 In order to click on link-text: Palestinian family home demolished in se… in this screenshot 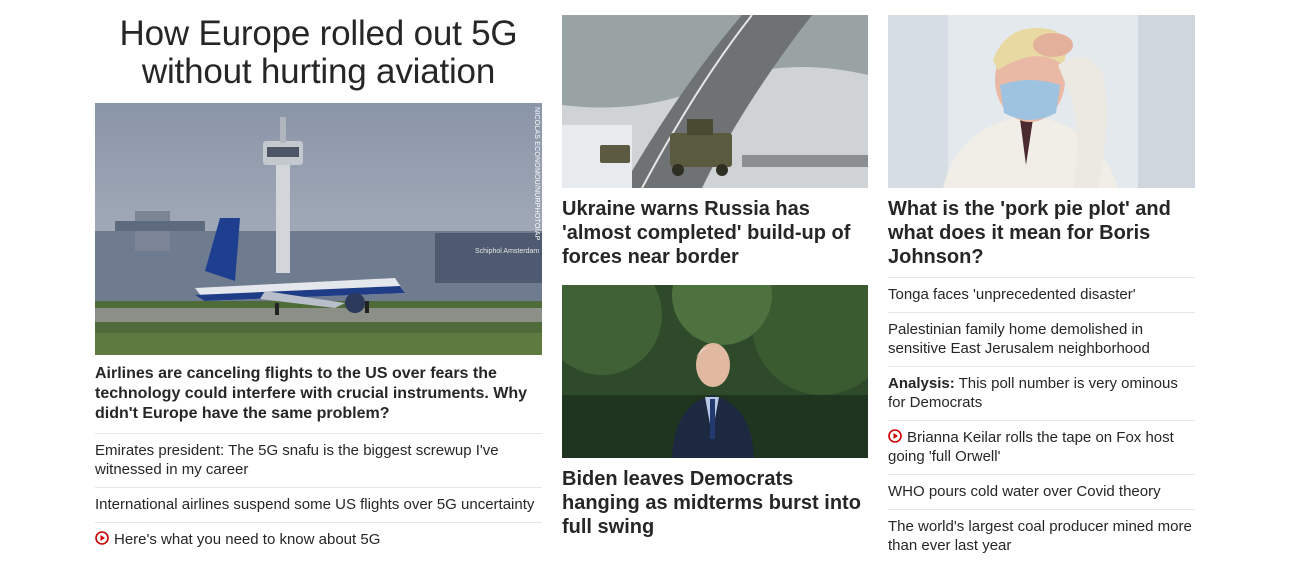, I will do `click(1019, 339)`.